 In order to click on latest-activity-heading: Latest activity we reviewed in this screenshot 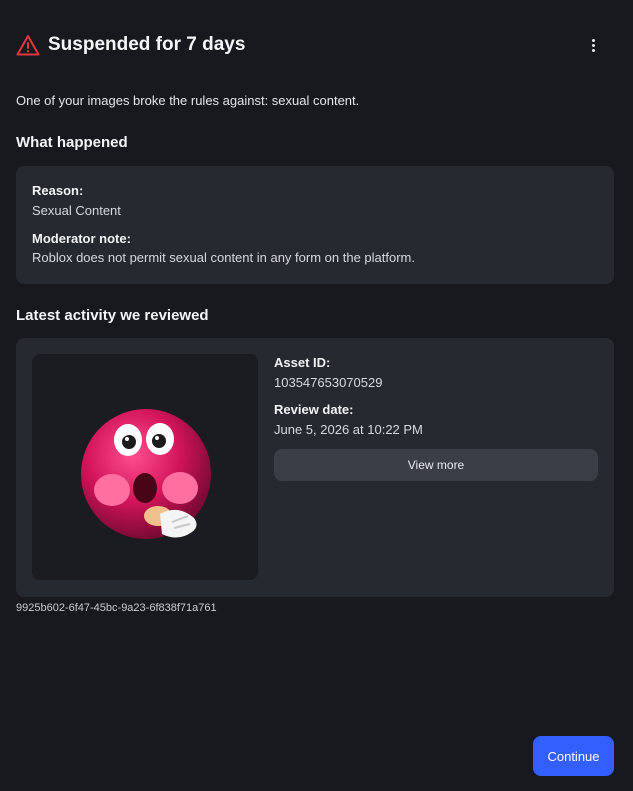, I will do `click(112, 315)`.